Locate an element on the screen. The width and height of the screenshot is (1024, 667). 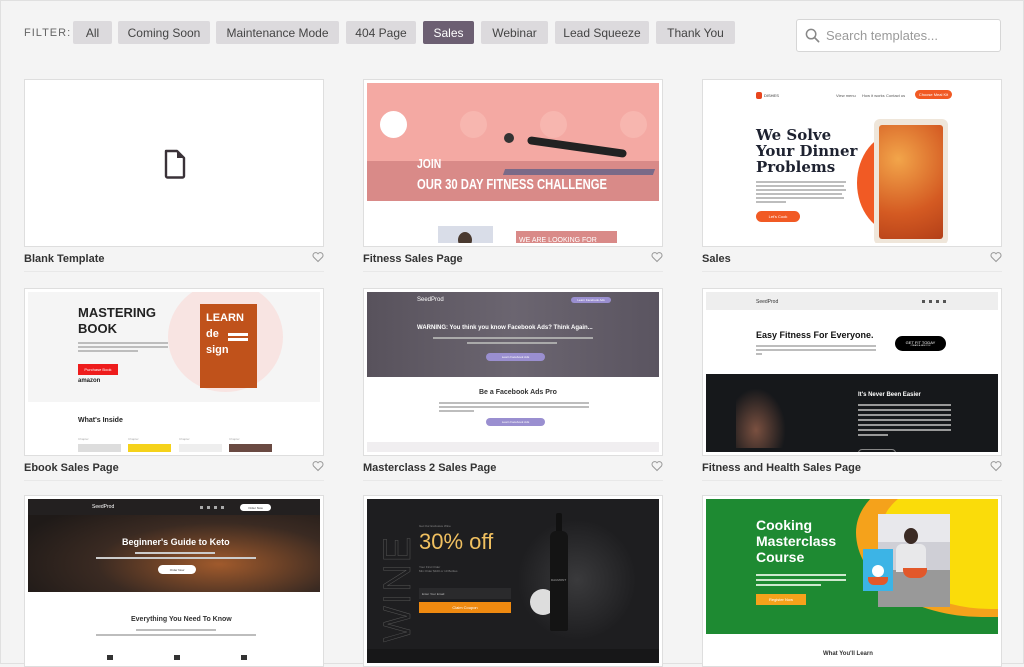
template-preview is located at coordinates (174, 163).